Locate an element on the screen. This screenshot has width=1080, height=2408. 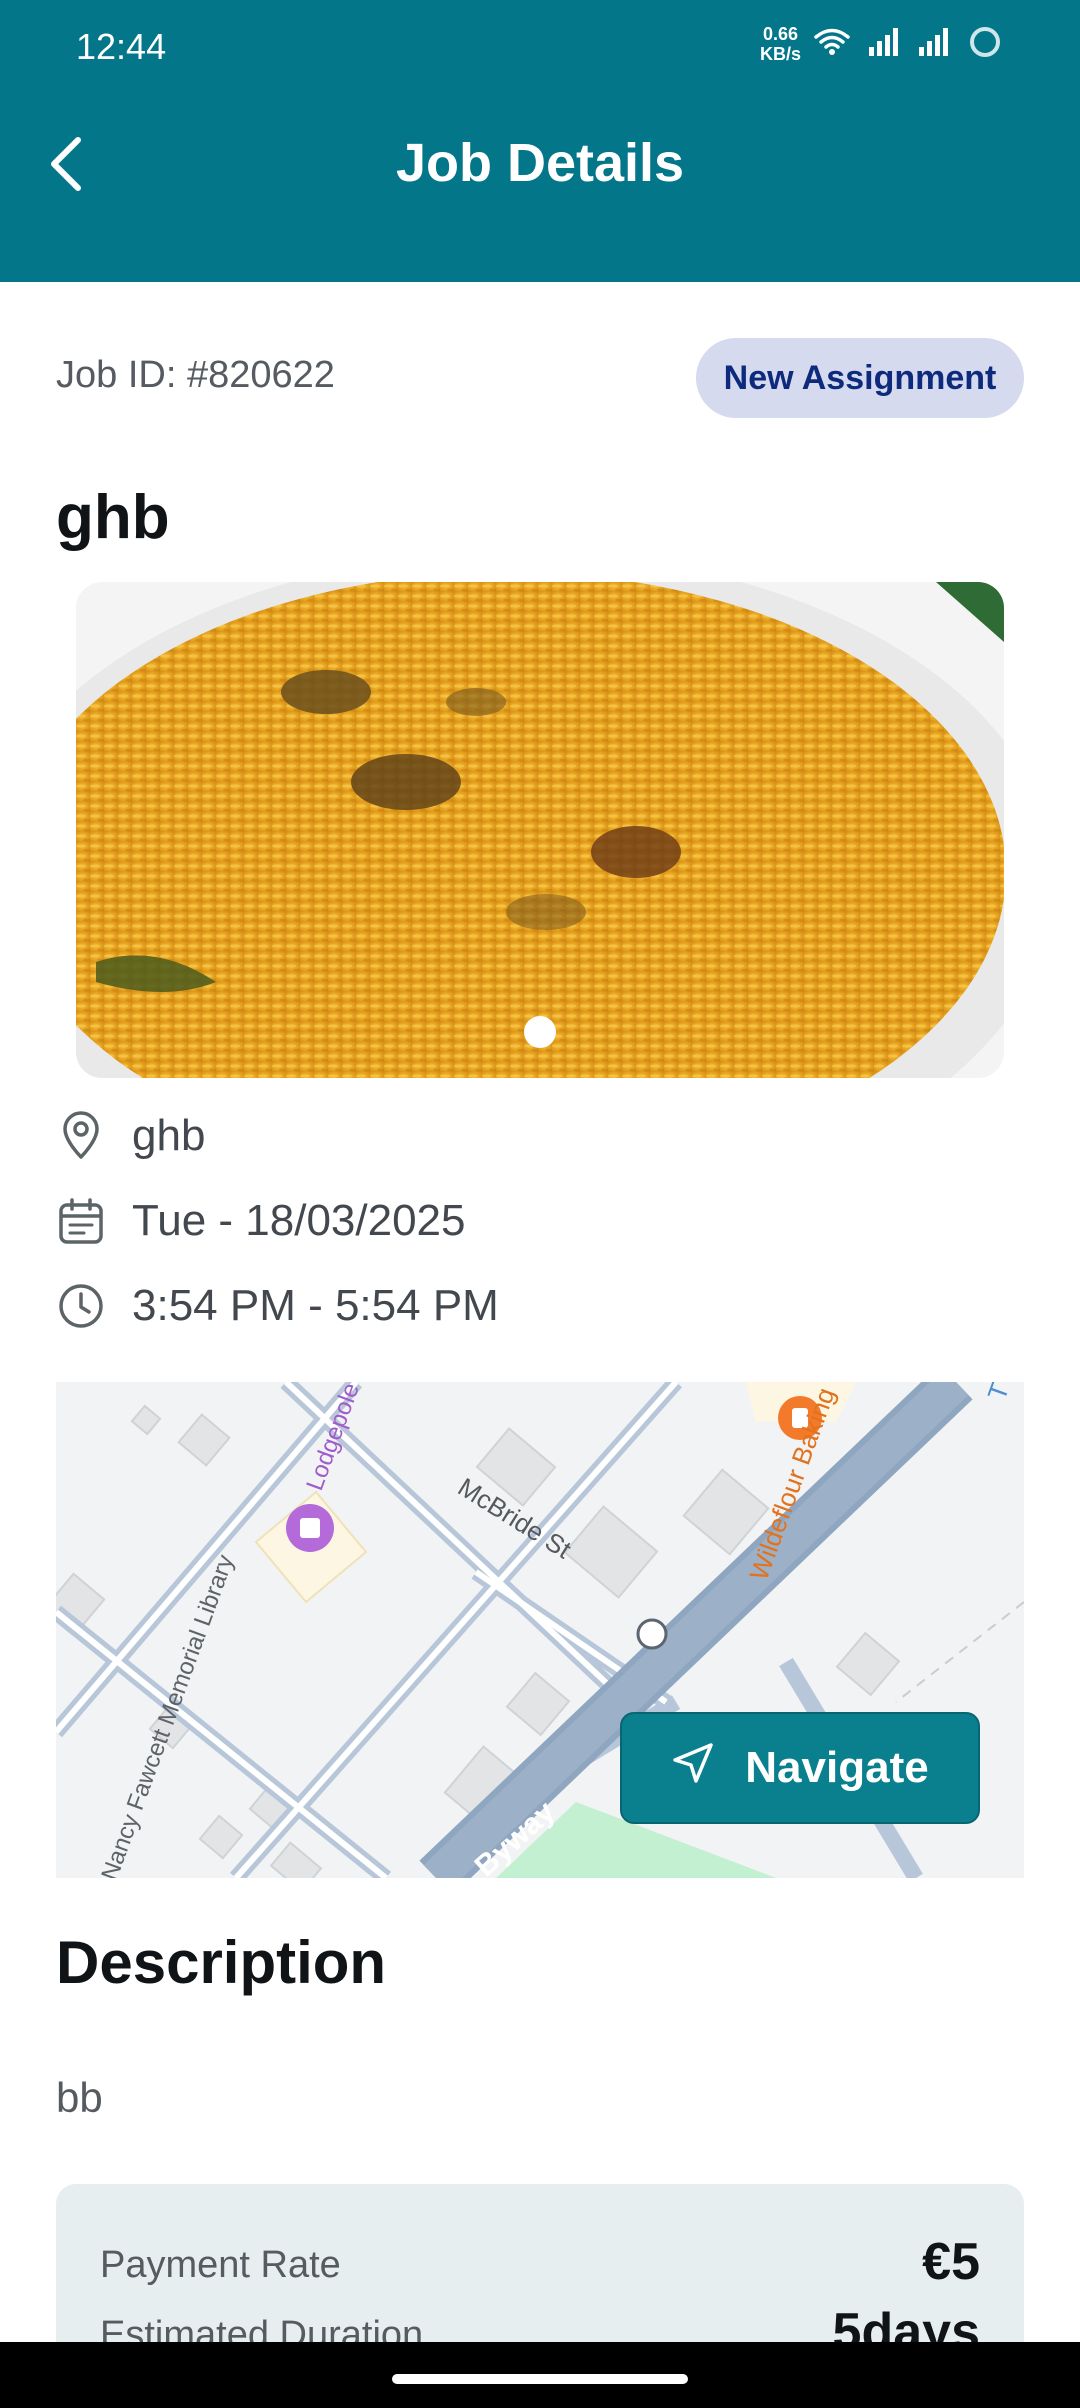
navigate-button: Navigate is located at coordinates (800, 1768).